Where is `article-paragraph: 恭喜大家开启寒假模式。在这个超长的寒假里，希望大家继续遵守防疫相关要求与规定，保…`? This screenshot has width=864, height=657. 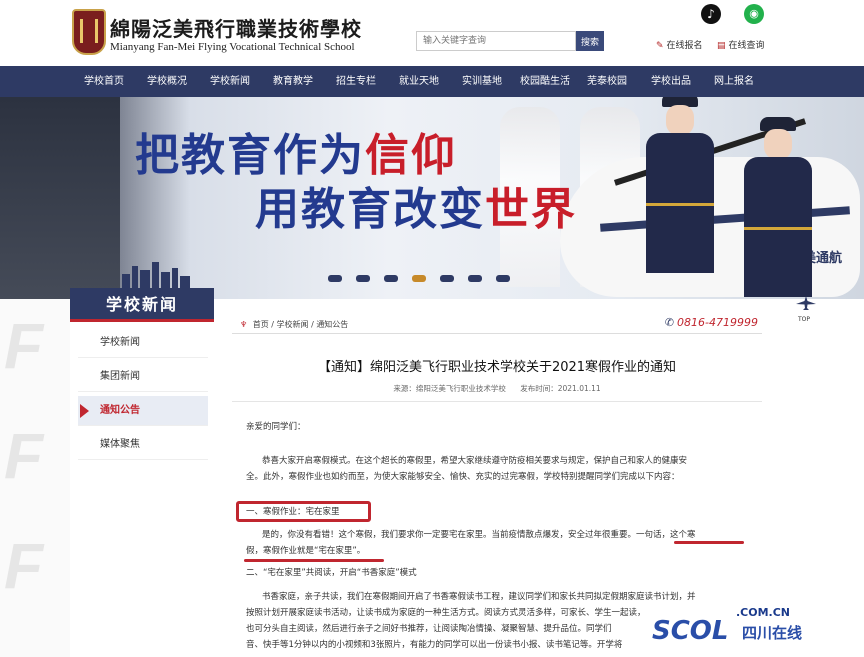
article-paragraph: 恭喜大家开启寒假模式。在这个超长的寒假里，希望大家继续遵守防疫相关要求与规定，保… is located at coordinates (475, 461).